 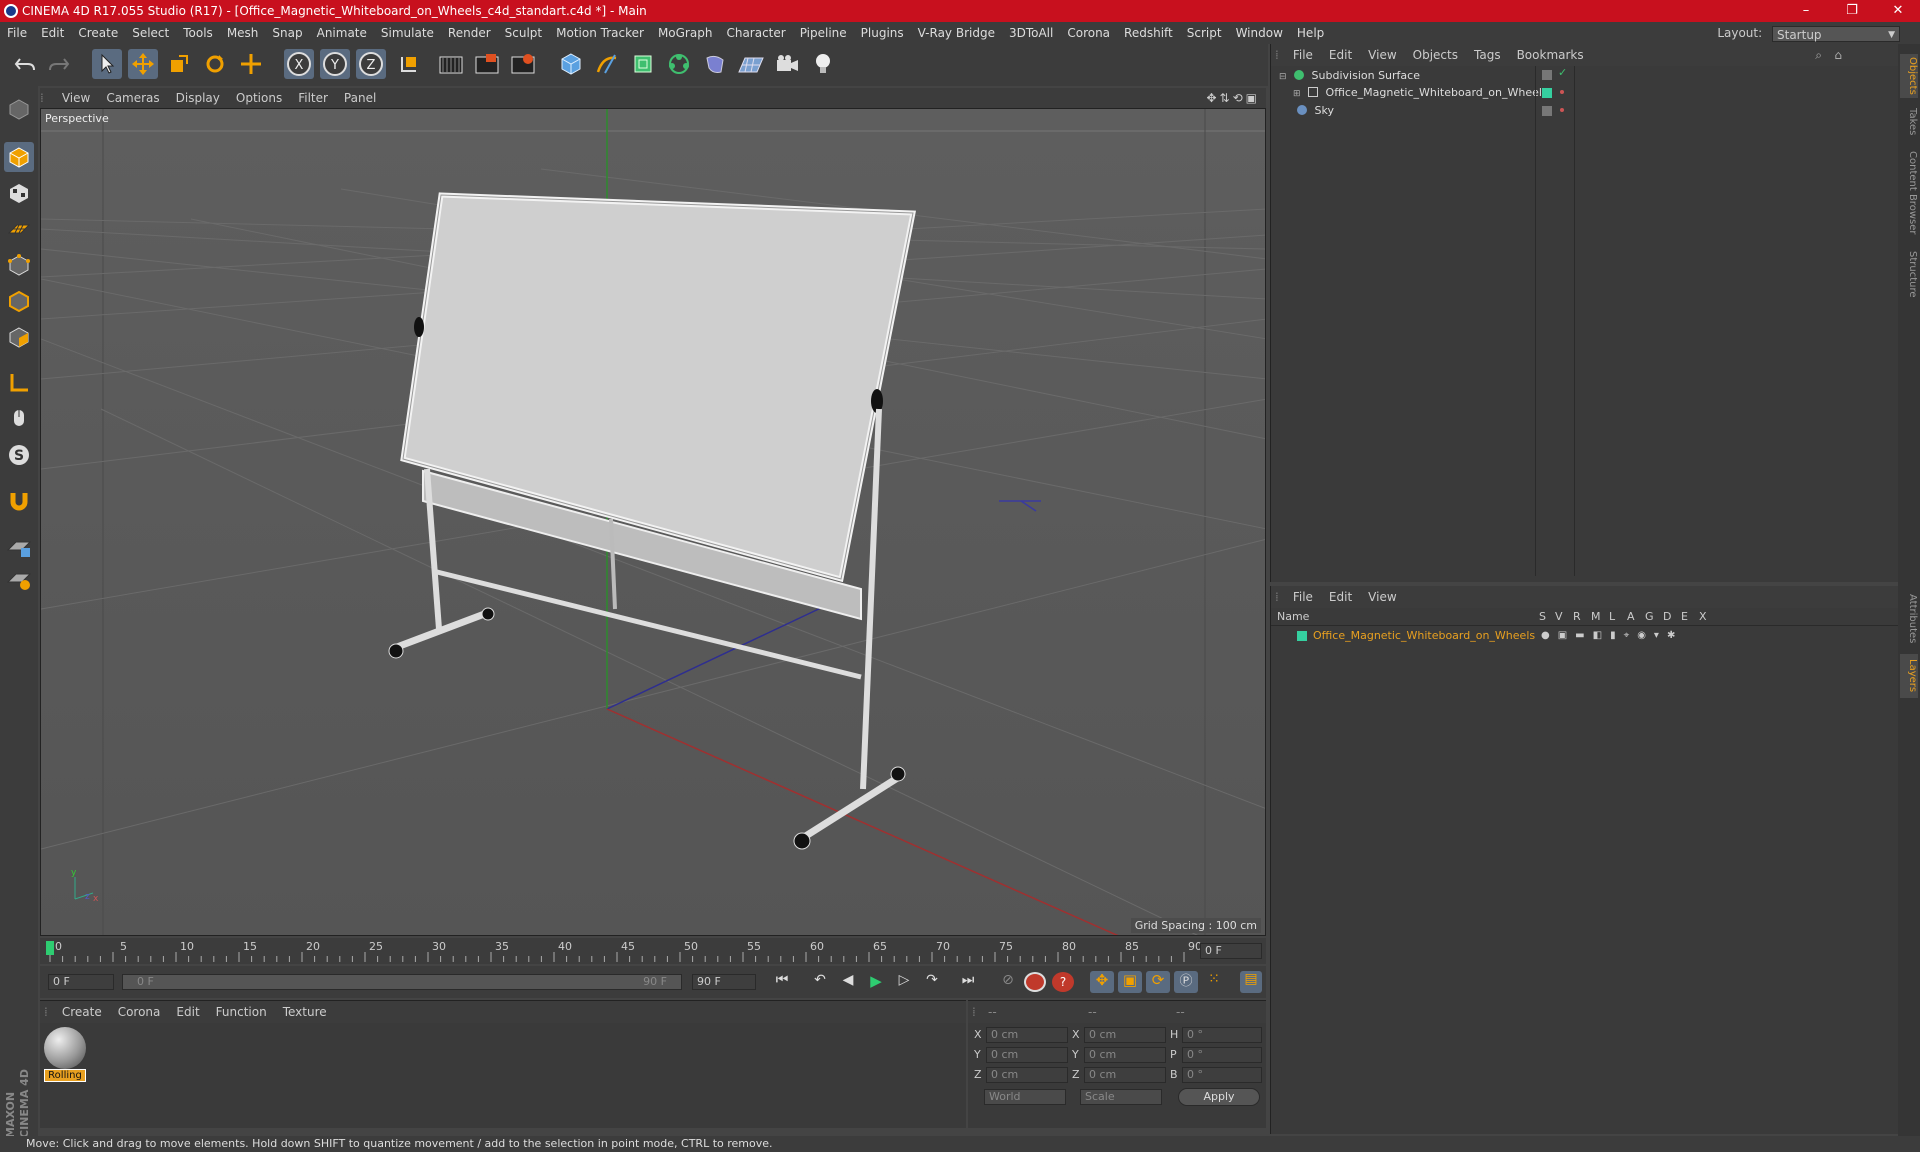 I want to click on menu-sculpt: Sculpt, so click(x=523, y=33).